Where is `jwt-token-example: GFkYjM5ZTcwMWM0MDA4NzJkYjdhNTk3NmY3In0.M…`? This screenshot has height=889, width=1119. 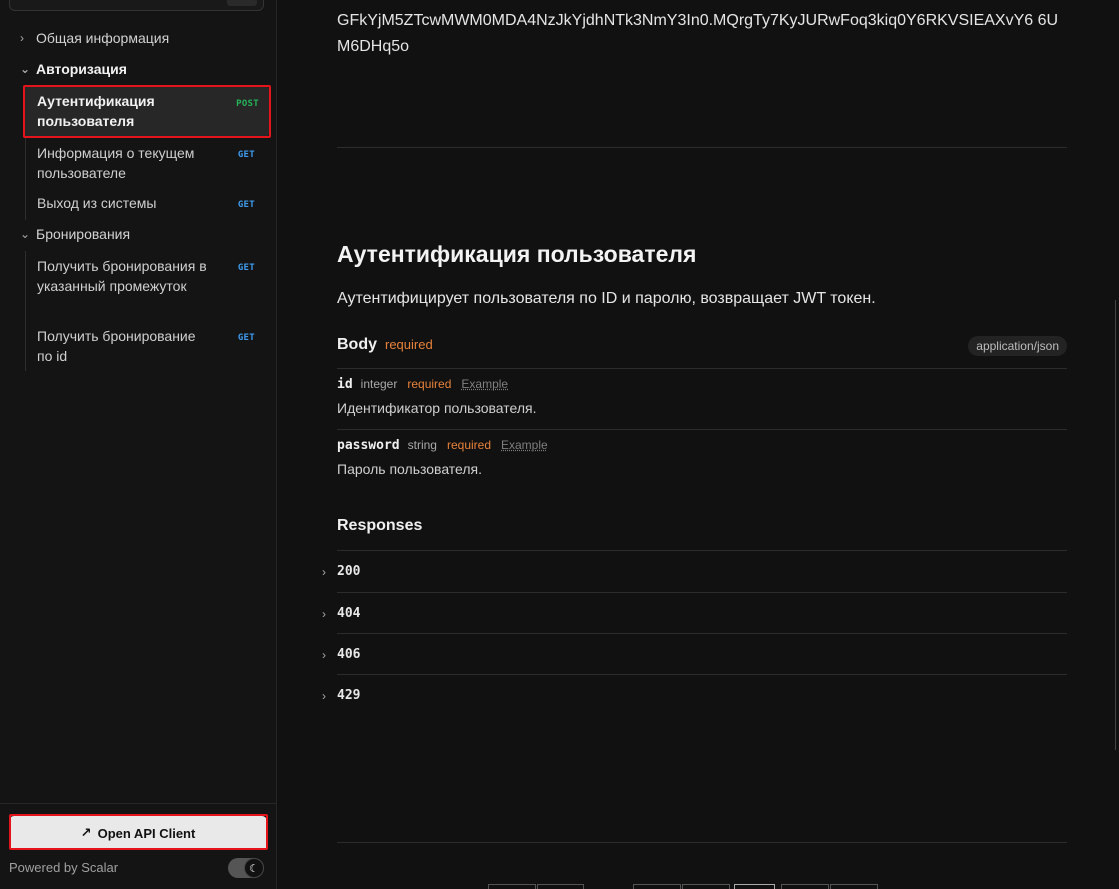
jwt-token-example: GFkYjM5ZTcwMWM0MDA4NzJkYjdhNTk3NmY3In0.M… is located at coordinates (698, 33).